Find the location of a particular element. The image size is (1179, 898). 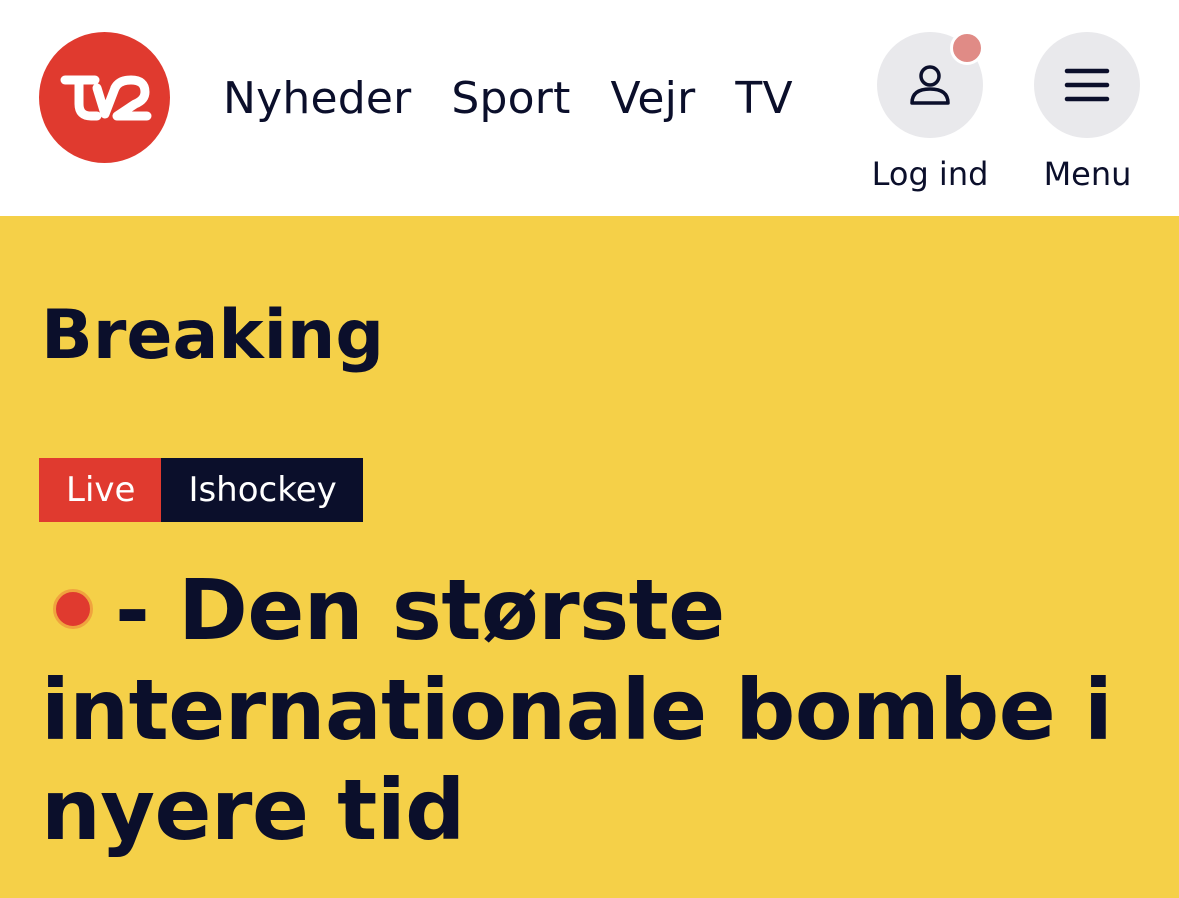

live-tag: Live is located at coordinates (100, 490).